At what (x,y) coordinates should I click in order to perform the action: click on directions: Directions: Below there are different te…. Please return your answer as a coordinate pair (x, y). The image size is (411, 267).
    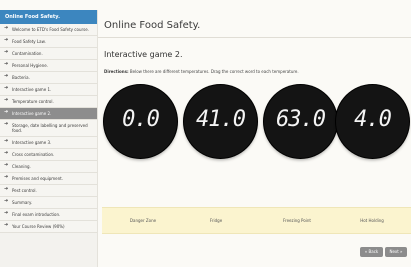
    Looking at the image, I should click on (201, 71).